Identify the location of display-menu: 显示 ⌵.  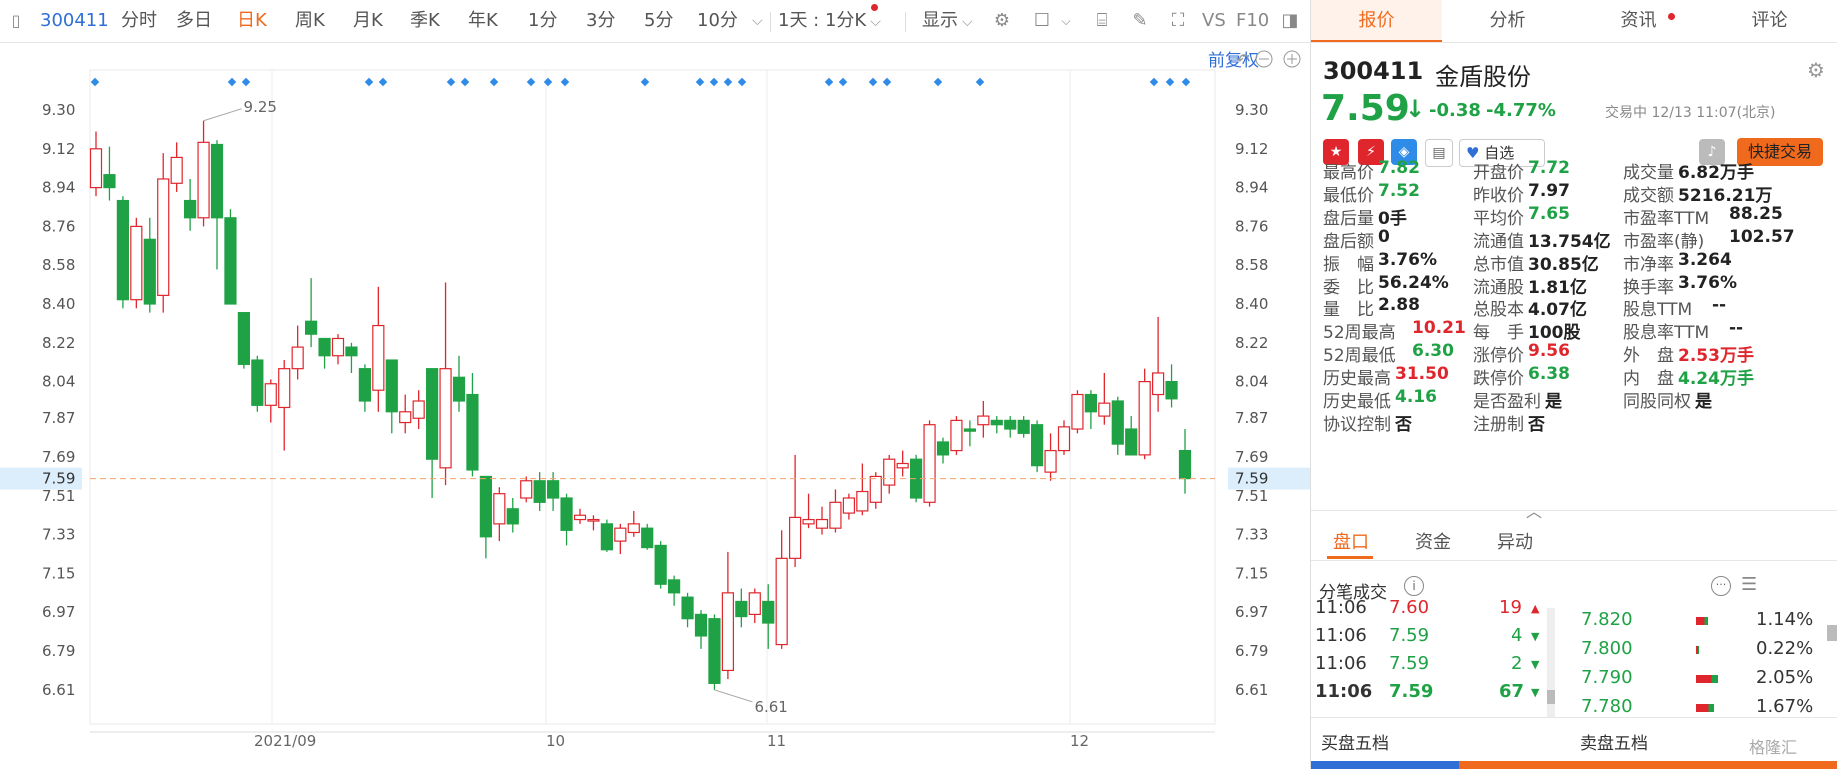
(947, 21).